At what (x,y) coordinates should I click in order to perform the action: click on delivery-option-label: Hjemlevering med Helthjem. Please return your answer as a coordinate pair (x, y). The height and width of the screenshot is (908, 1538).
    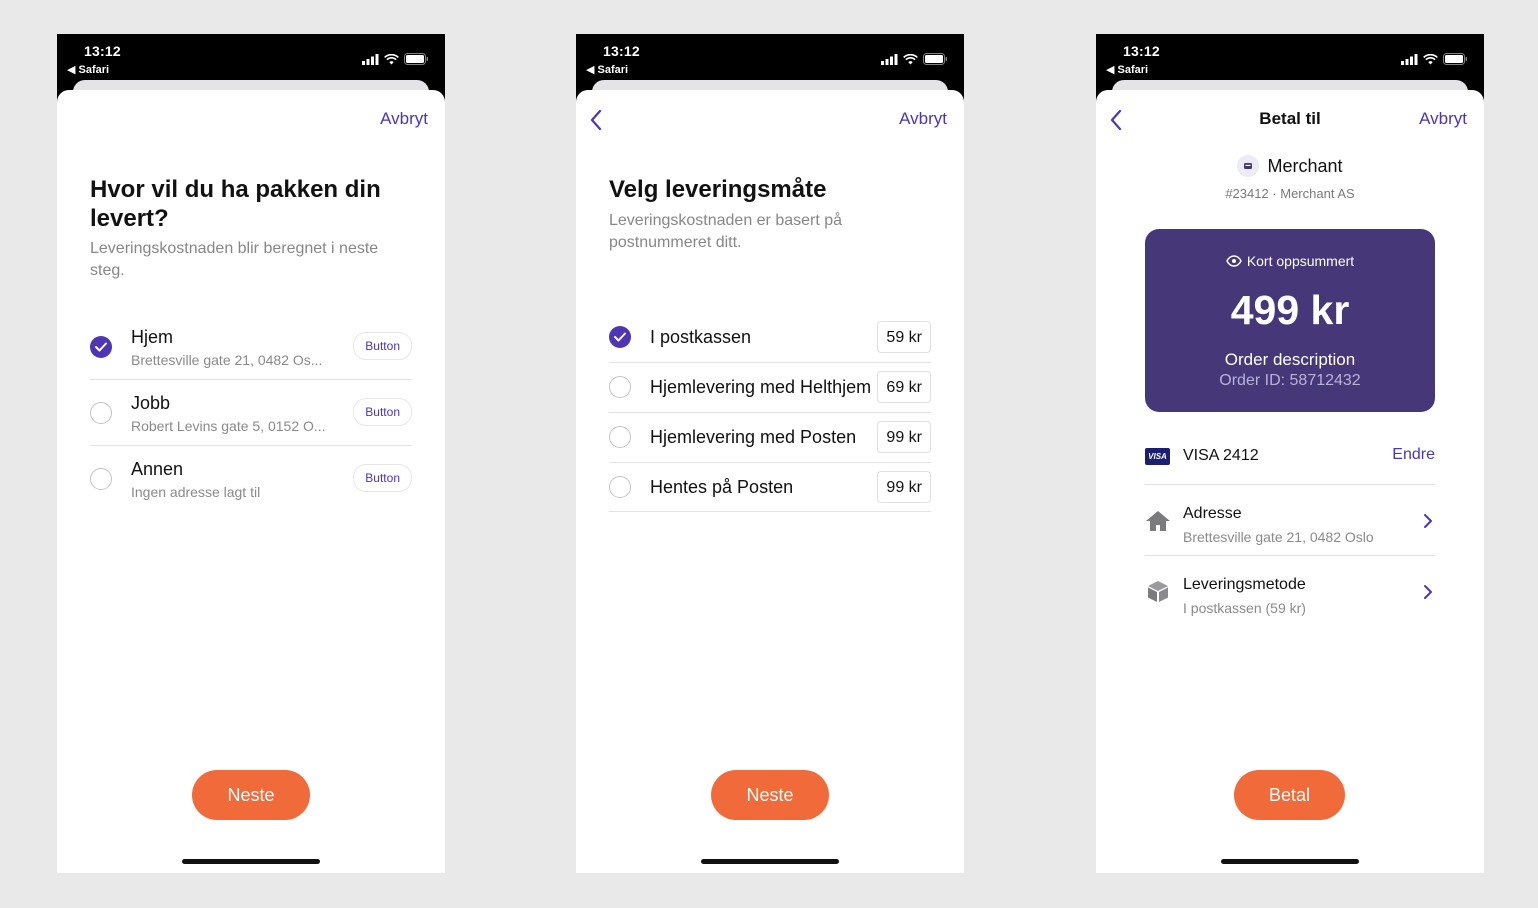
    Looking at the image, I should click on (761, 387).